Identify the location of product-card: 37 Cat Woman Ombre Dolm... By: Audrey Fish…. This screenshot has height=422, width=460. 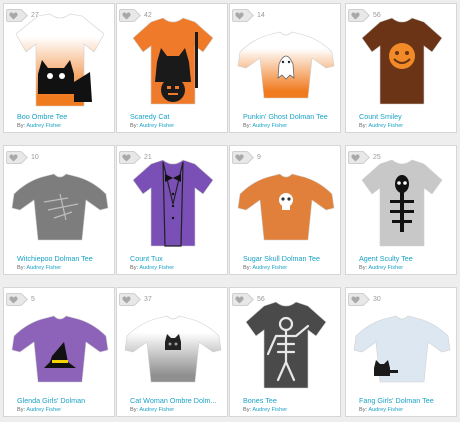
(172, 352).